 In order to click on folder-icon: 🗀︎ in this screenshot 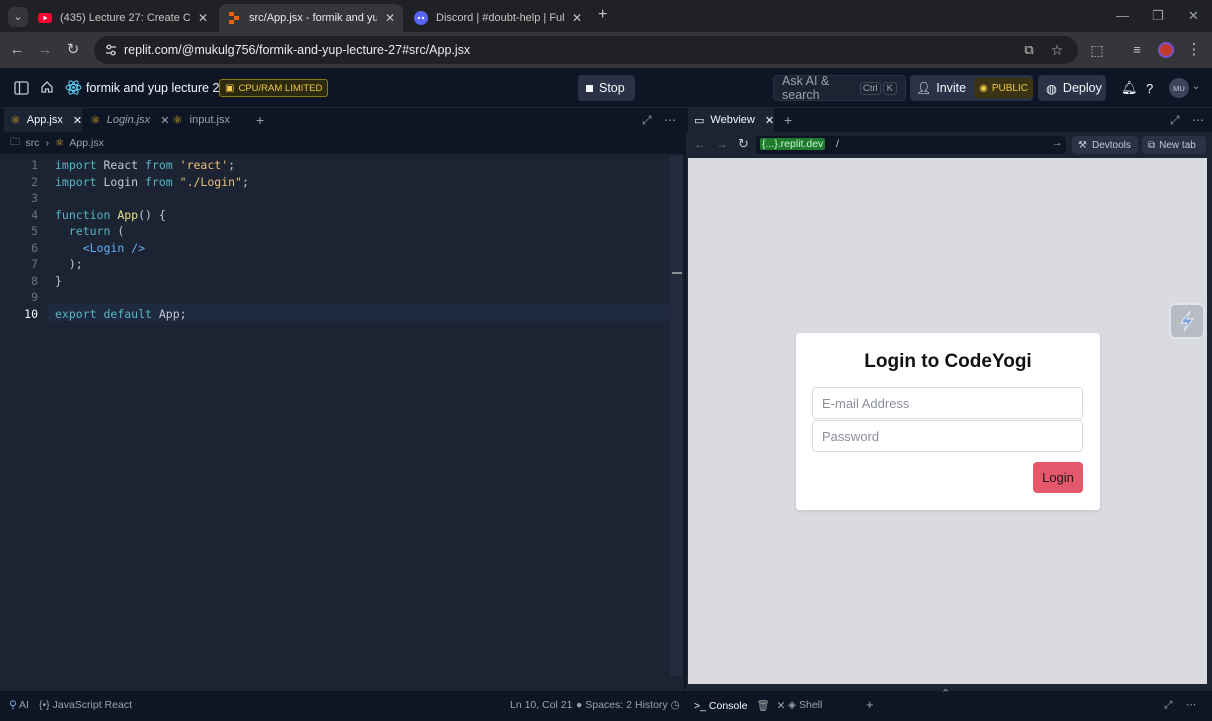, I will do `click(15, 142)`.